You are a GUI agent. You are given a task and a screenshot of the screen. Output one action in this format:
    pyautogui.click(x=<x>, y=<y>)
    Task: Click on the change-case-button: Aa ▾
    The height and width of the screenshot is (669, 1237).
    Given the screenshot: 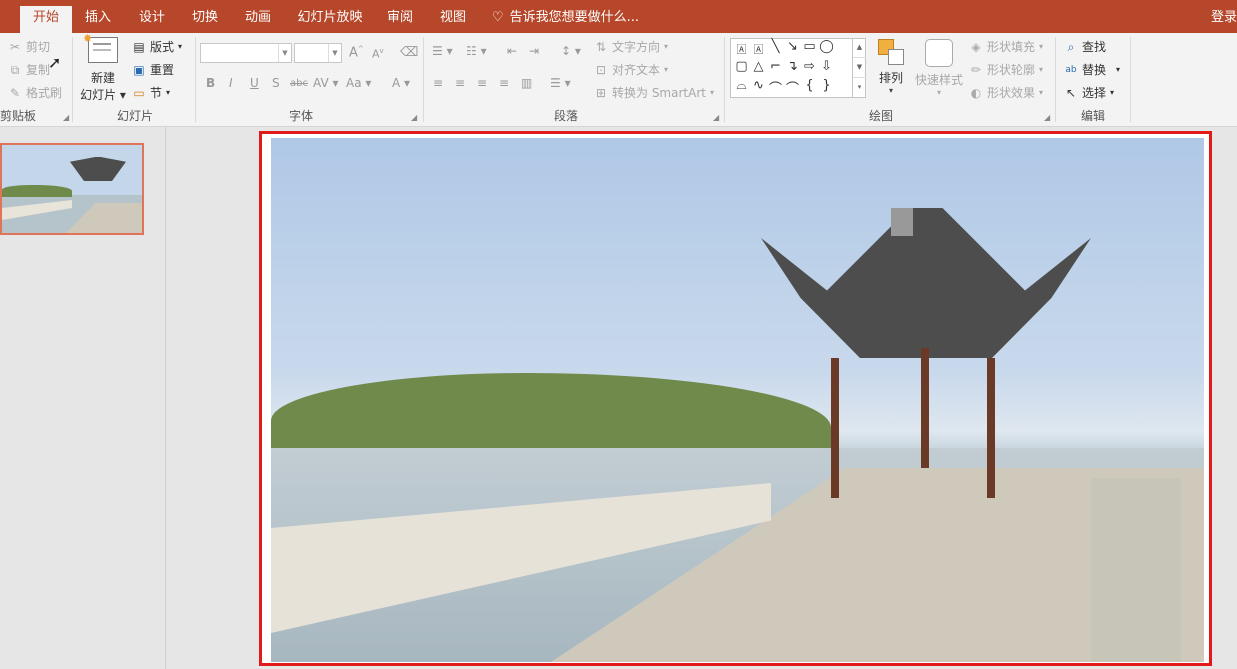 What is the action you would take?
    pyautogui.click(x=358, y=83)
    